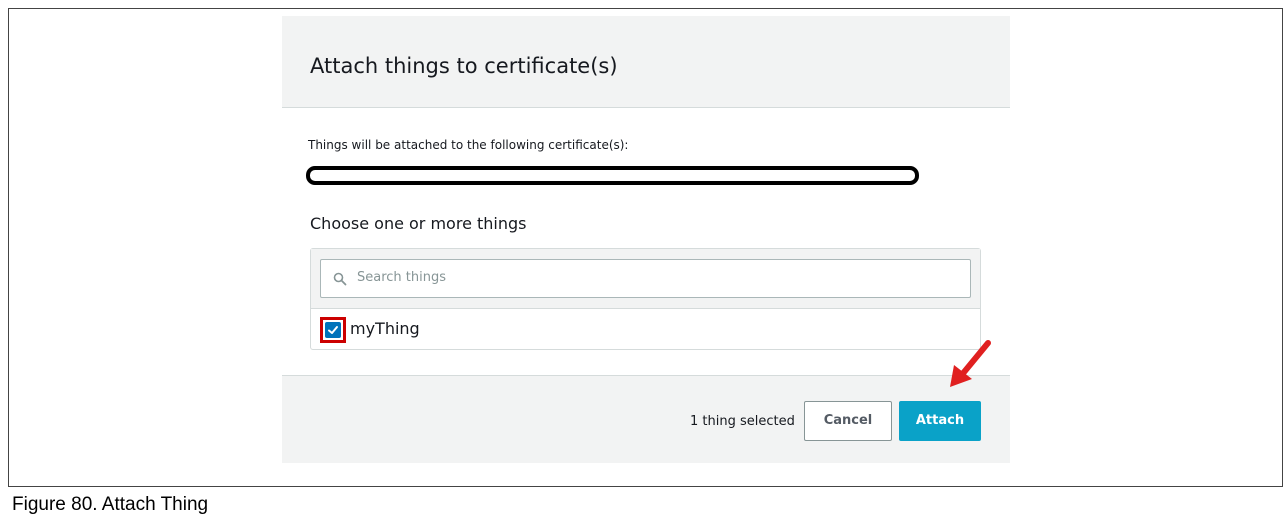 The height and width of the screenshot is (524, 1285). What do you see at coordinates (110, 504) in the screenshot?
I see `figure-caption: Figure 80. Attach Thing` at bounding box center [110, 504].